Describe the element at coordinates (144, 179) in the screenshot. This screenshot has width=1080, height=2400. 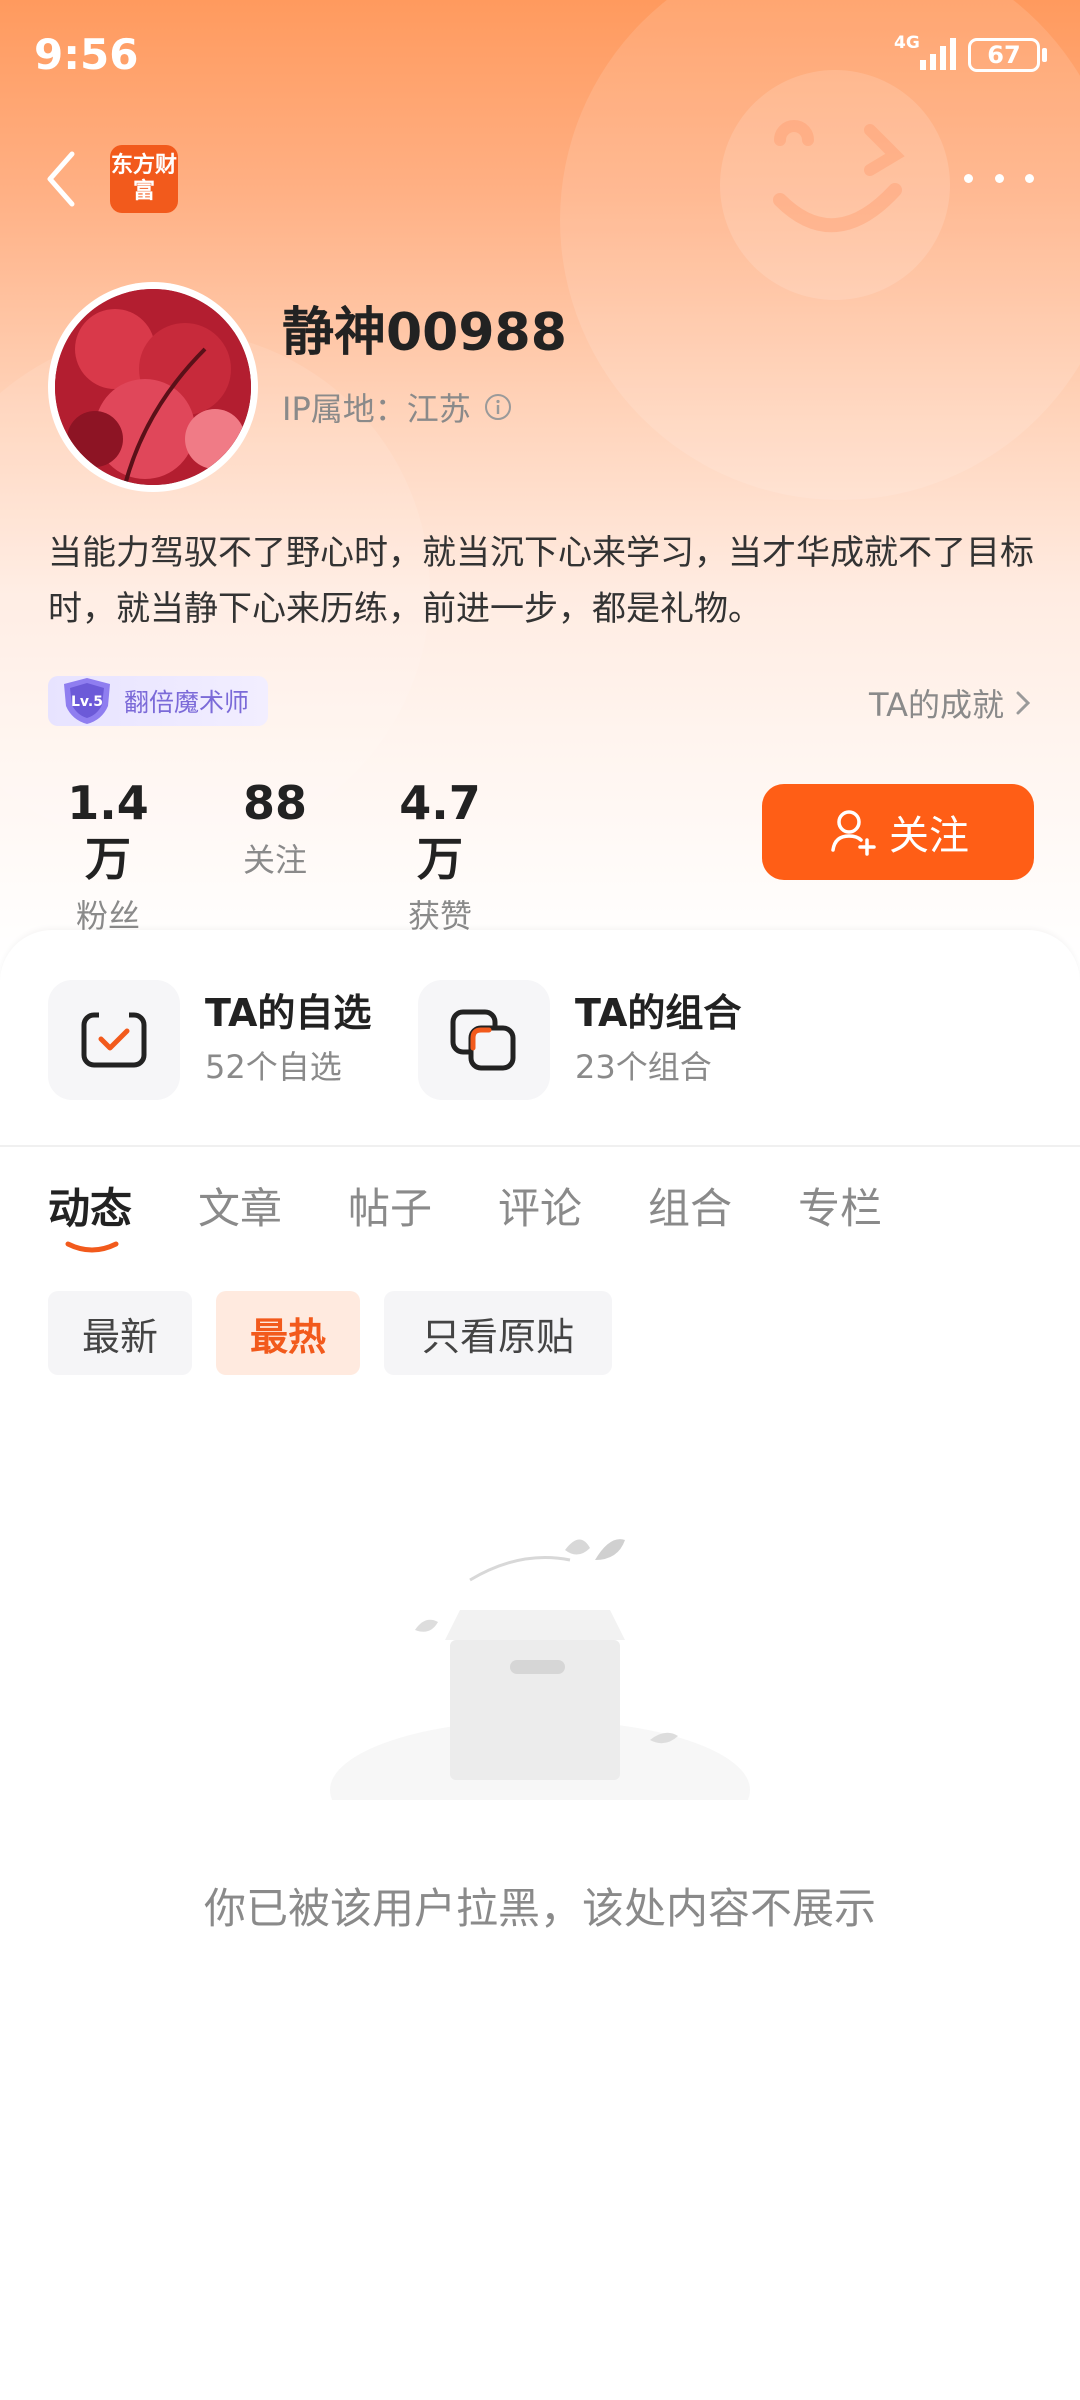
I see `app-logo: 东方财富` at that location.